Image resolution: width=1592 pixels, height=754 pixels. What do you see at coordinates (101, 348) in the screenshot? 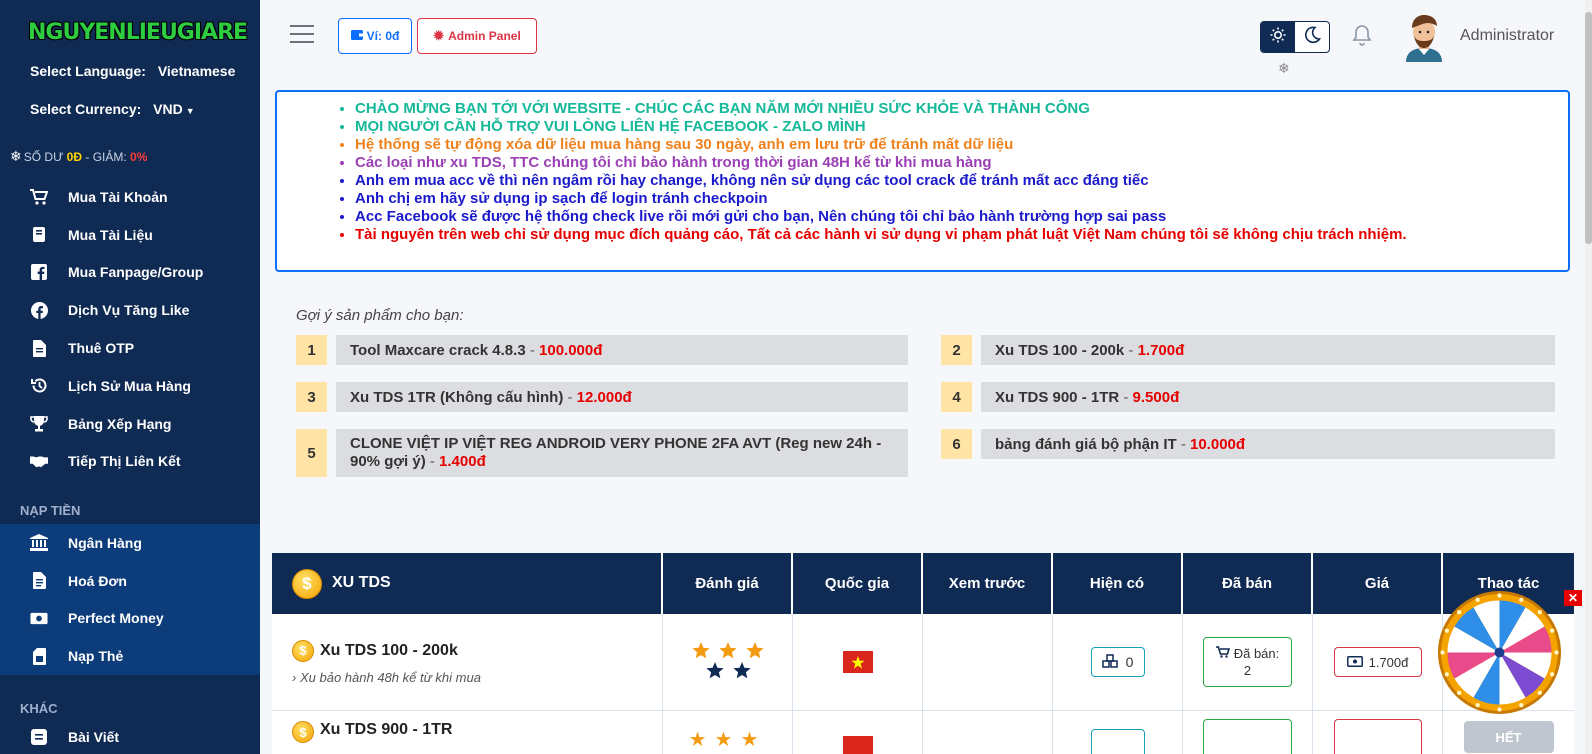
I see `sidebar-item-label: Thuê OTP` at bounding box center [101, 348].